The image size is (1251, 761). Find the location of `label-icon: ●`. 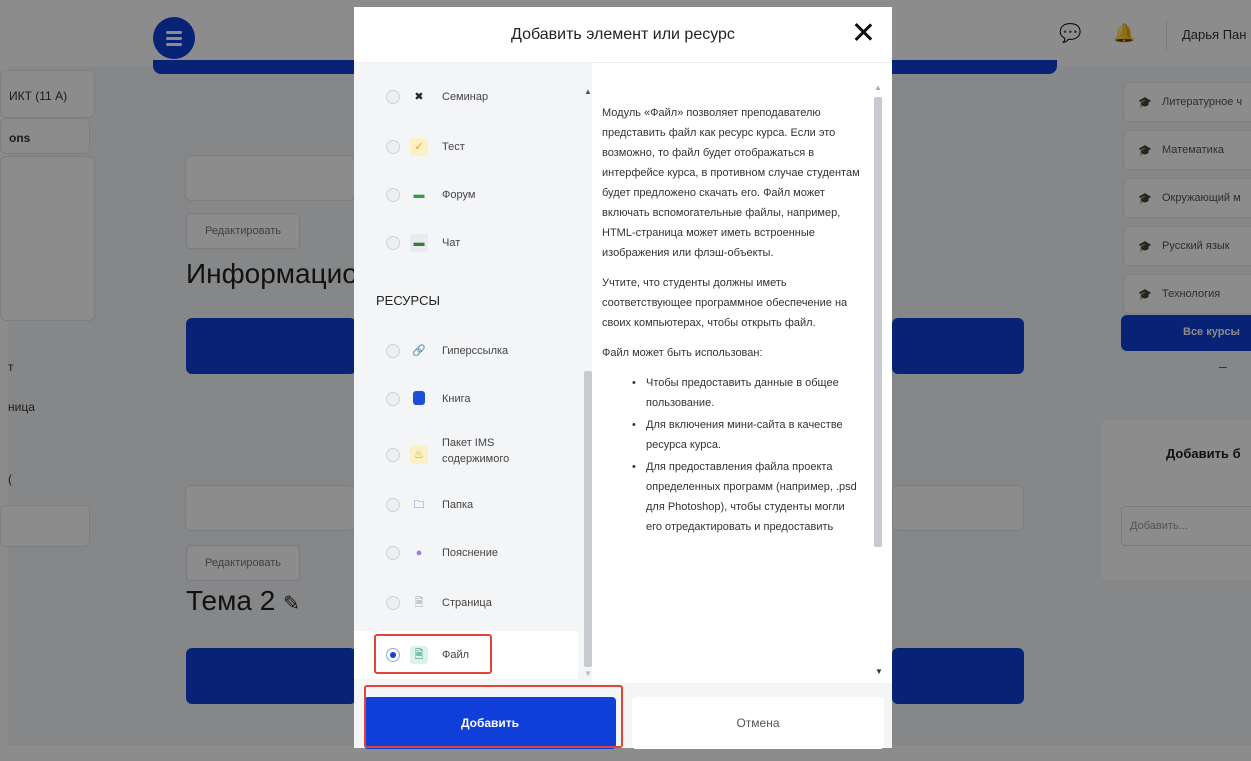

label-icon: ● is located at coordinates (419, 553).